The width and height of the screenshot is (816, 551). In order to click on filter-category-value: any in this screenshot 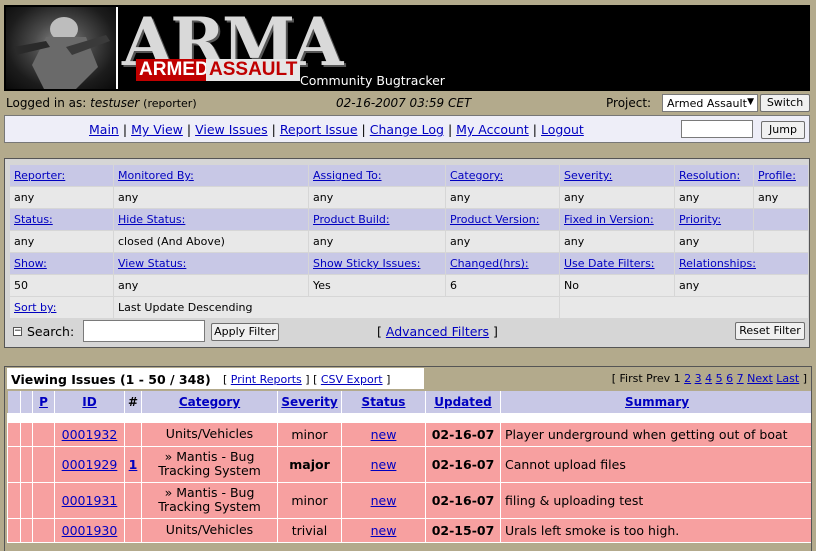, I will do `click(502, 197)`.